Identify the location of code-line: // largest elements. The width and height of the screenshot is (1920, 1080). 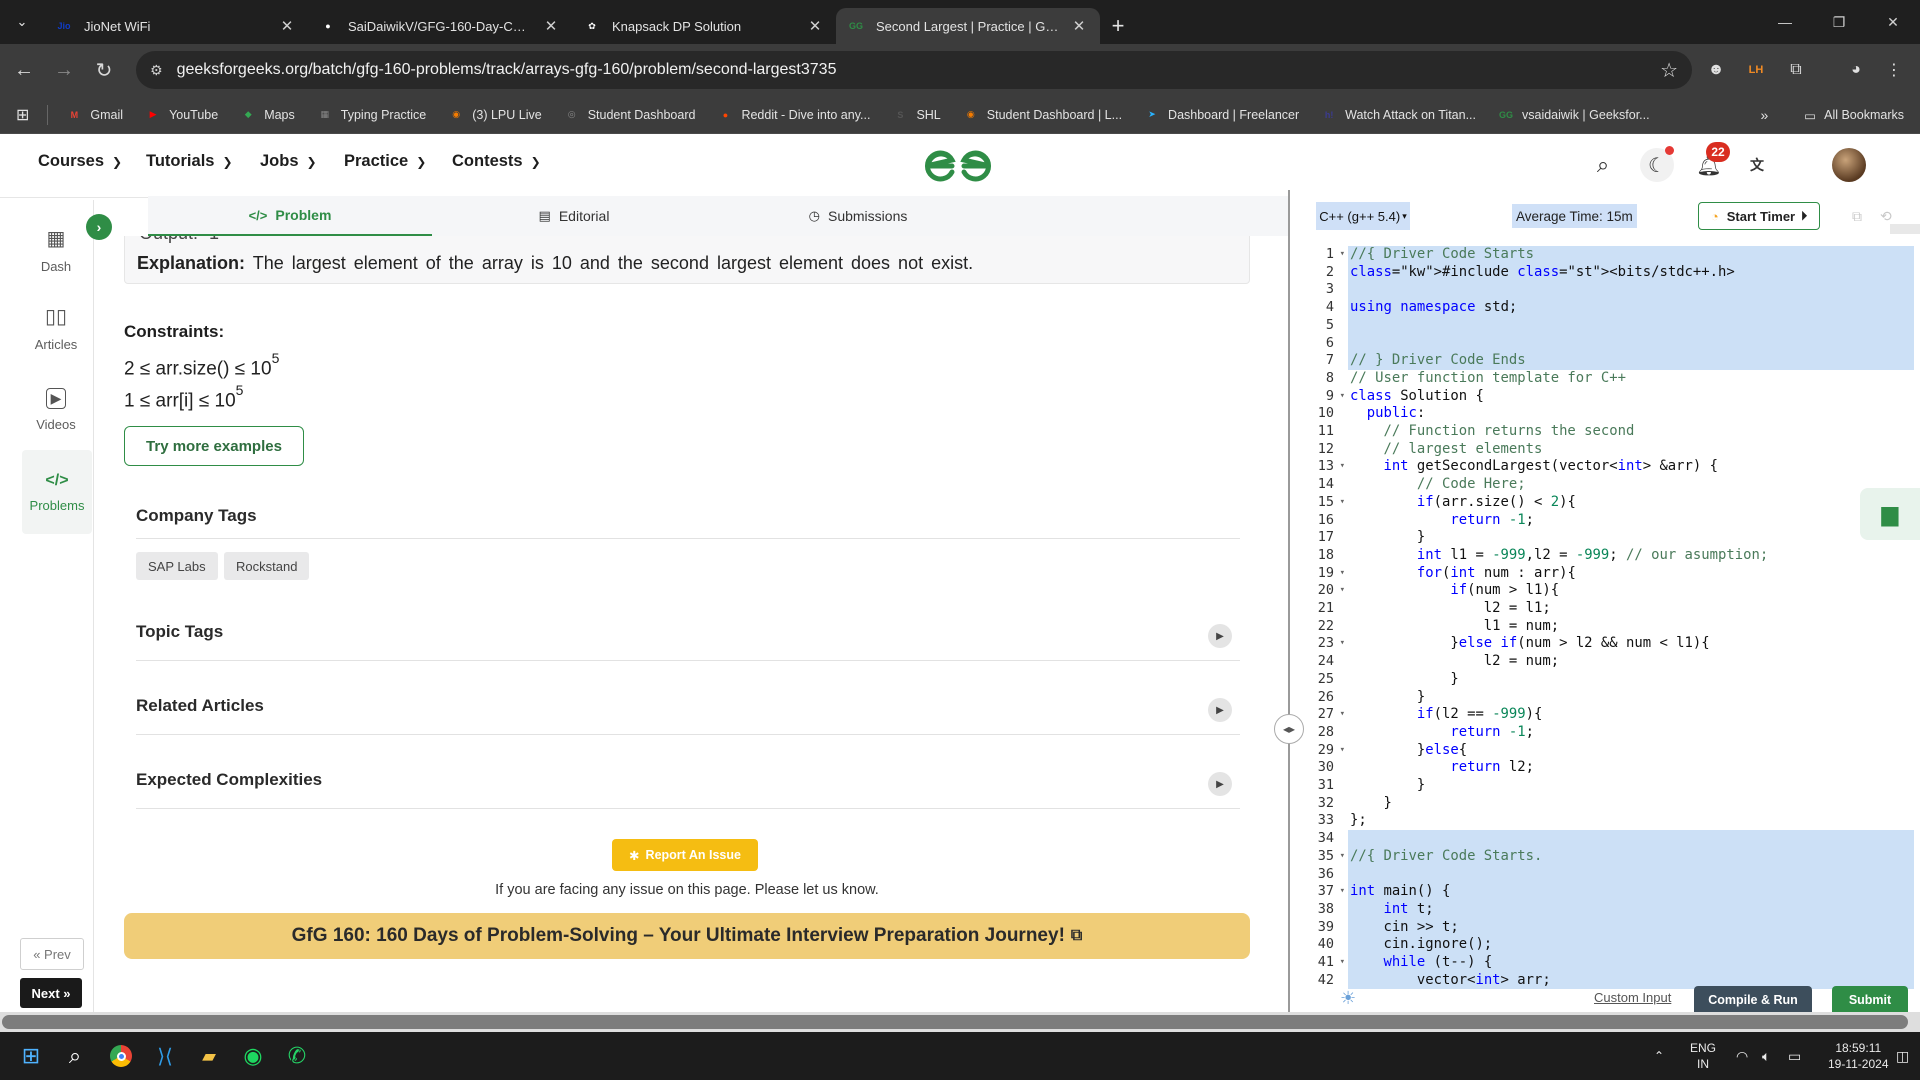
(1631, 450).